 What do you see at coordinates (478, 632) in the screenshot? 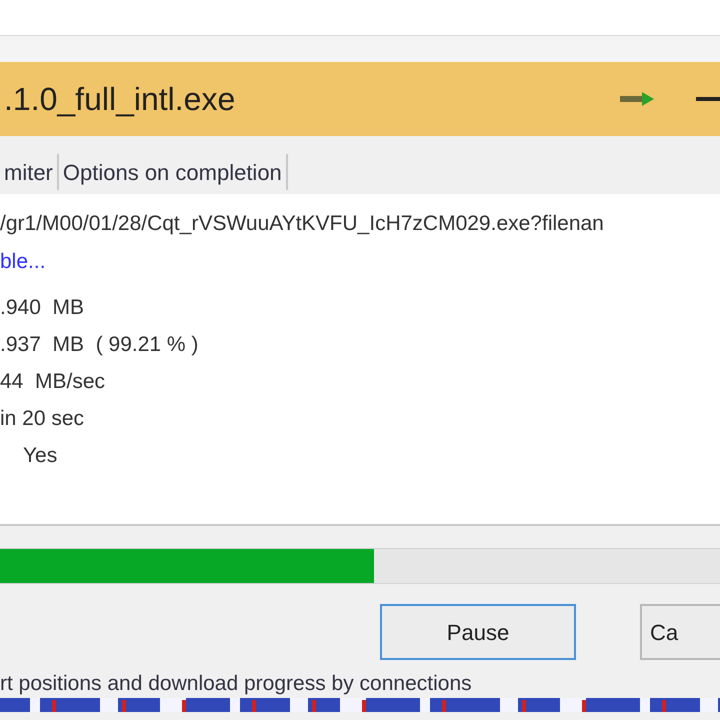
I see `button: Pause` at bounding box center [478, 632].